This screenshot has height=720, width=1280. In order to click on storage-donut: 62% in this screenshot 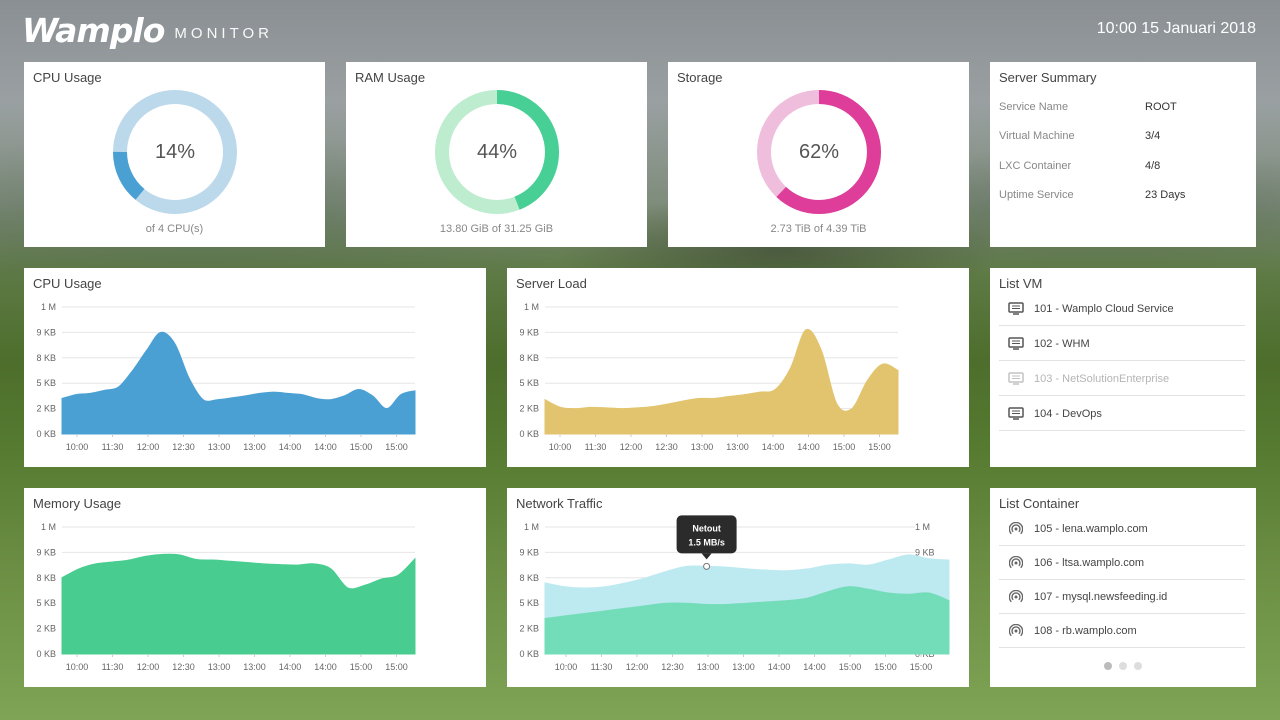, I will do `click(819, 152)`.